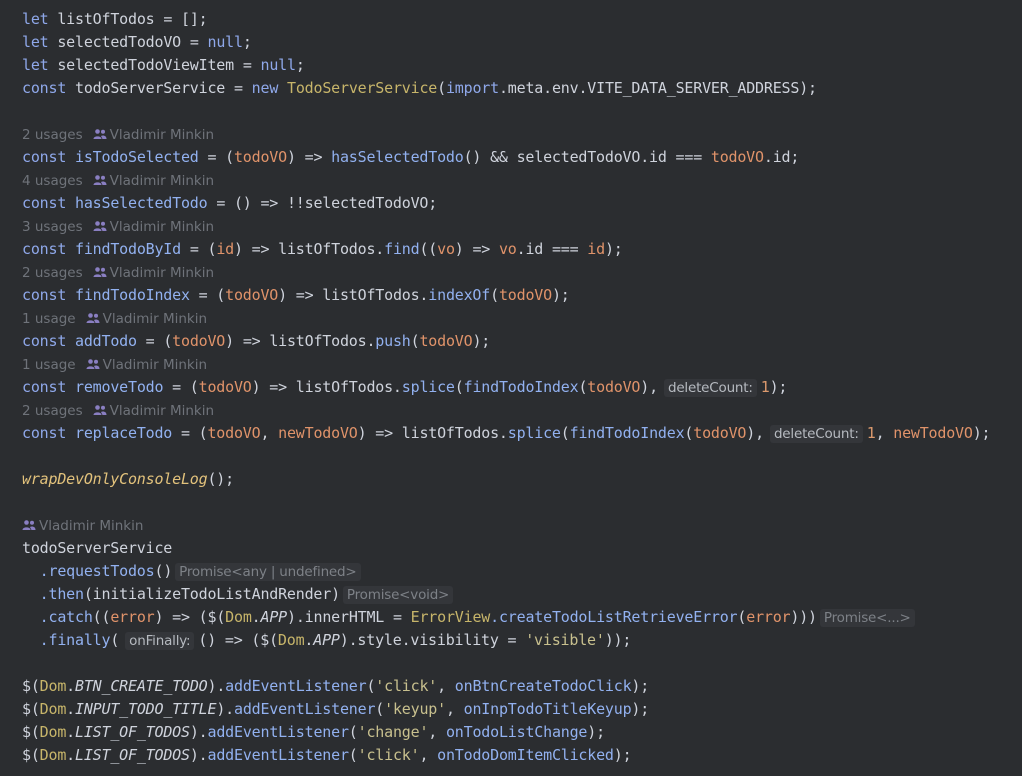  Describe the element at coordinates (552, 249) in the screenshot. I see `expr: .id ===` at that location.